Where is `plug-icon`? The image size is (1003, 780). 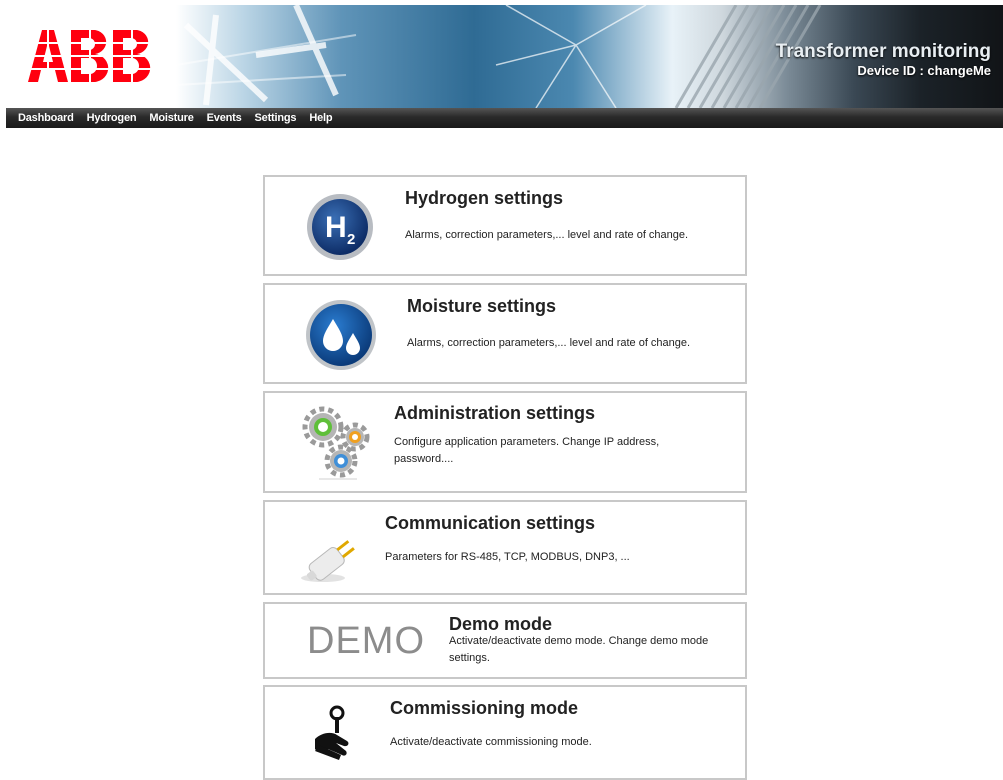 plug-icon is located at coordinates (331, 559).